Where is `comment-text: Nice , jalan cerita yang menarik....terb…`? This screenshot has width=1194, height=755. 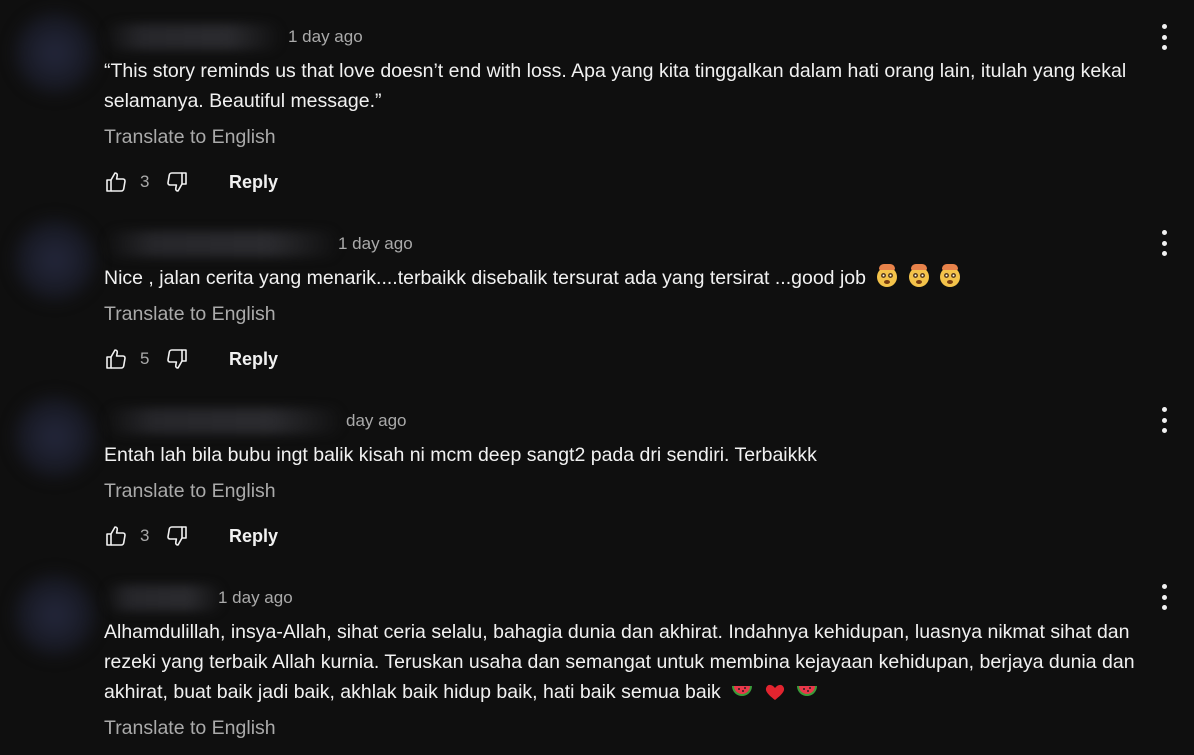
comment-text: Nice , jalan cerita yang menarik....terb… is located at coordinates (634, 278).